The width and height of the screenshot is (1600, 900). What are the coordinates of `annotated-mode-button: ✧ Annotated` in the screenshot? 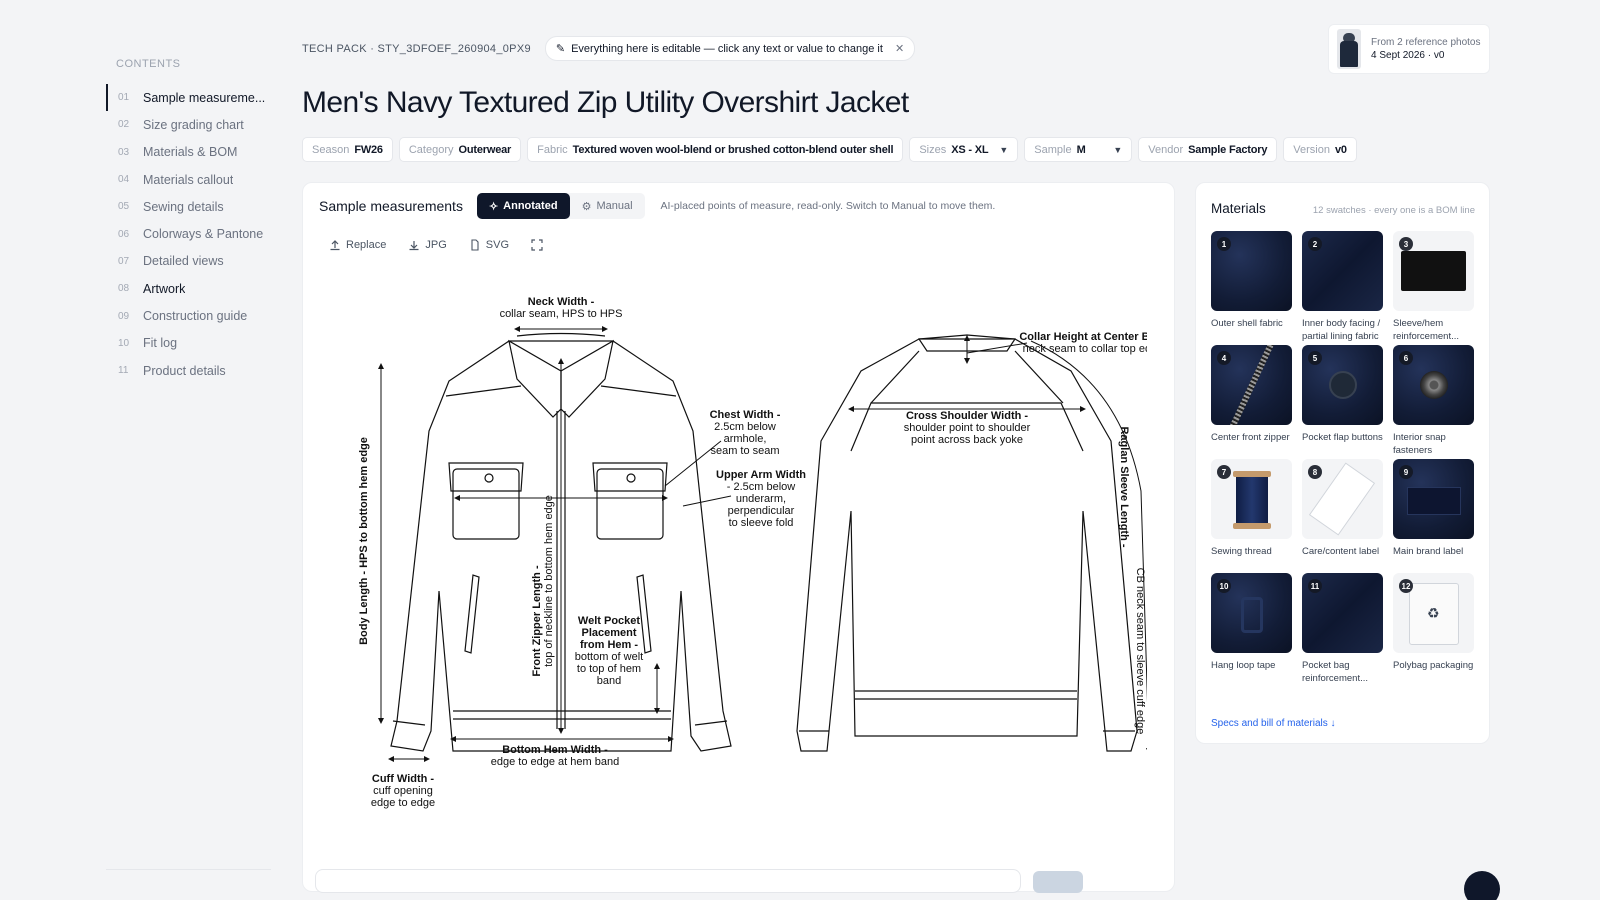 It's located at (523, 206).